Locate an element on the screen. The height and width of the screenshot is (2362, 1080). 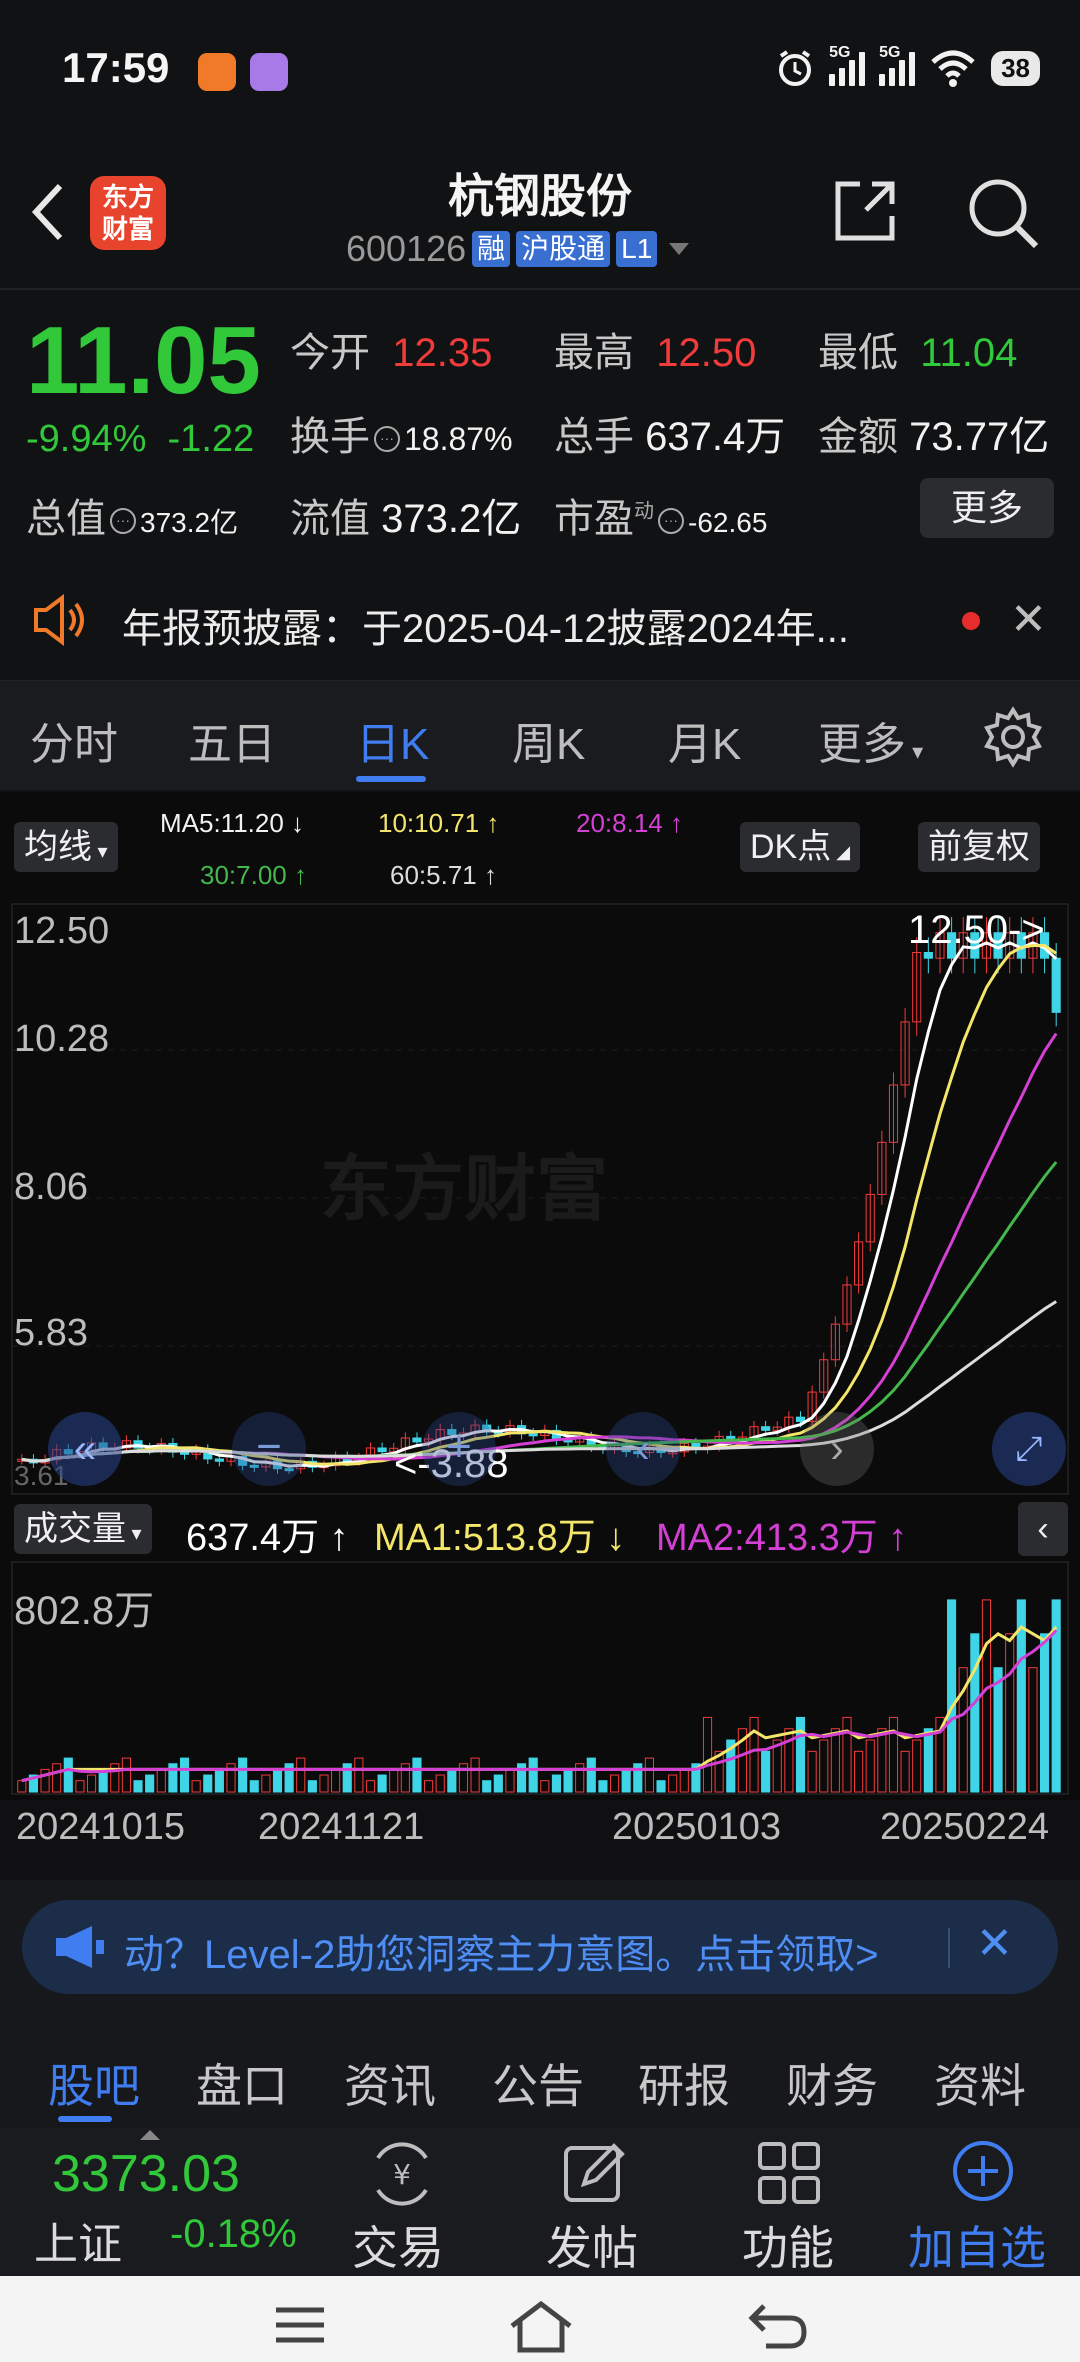
function-label: 功能 is located at coordinates (788, 2245).